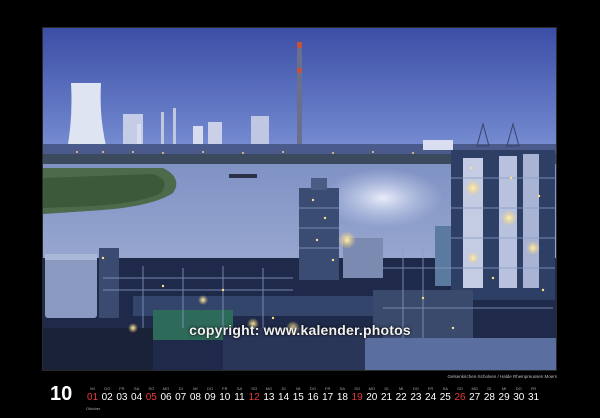  What do you see at coordinates (284, 397) in the screenshot?
I see `day-number: 14` at bounding box center [284, 397].